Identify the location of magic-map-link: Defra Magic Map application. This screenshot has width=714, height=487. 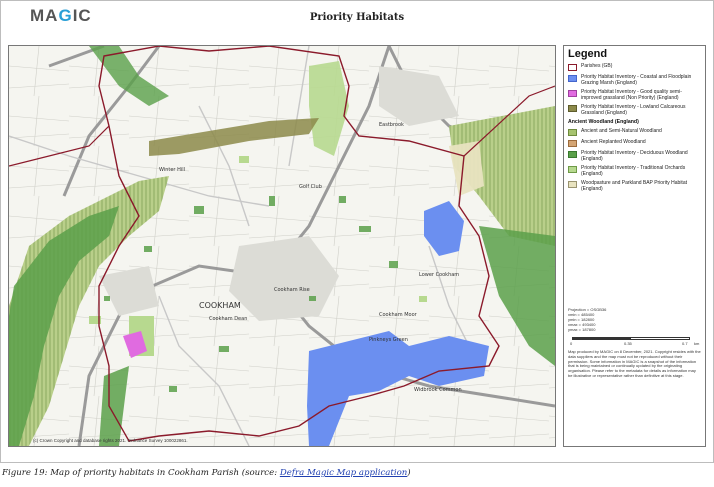
(343, 473).